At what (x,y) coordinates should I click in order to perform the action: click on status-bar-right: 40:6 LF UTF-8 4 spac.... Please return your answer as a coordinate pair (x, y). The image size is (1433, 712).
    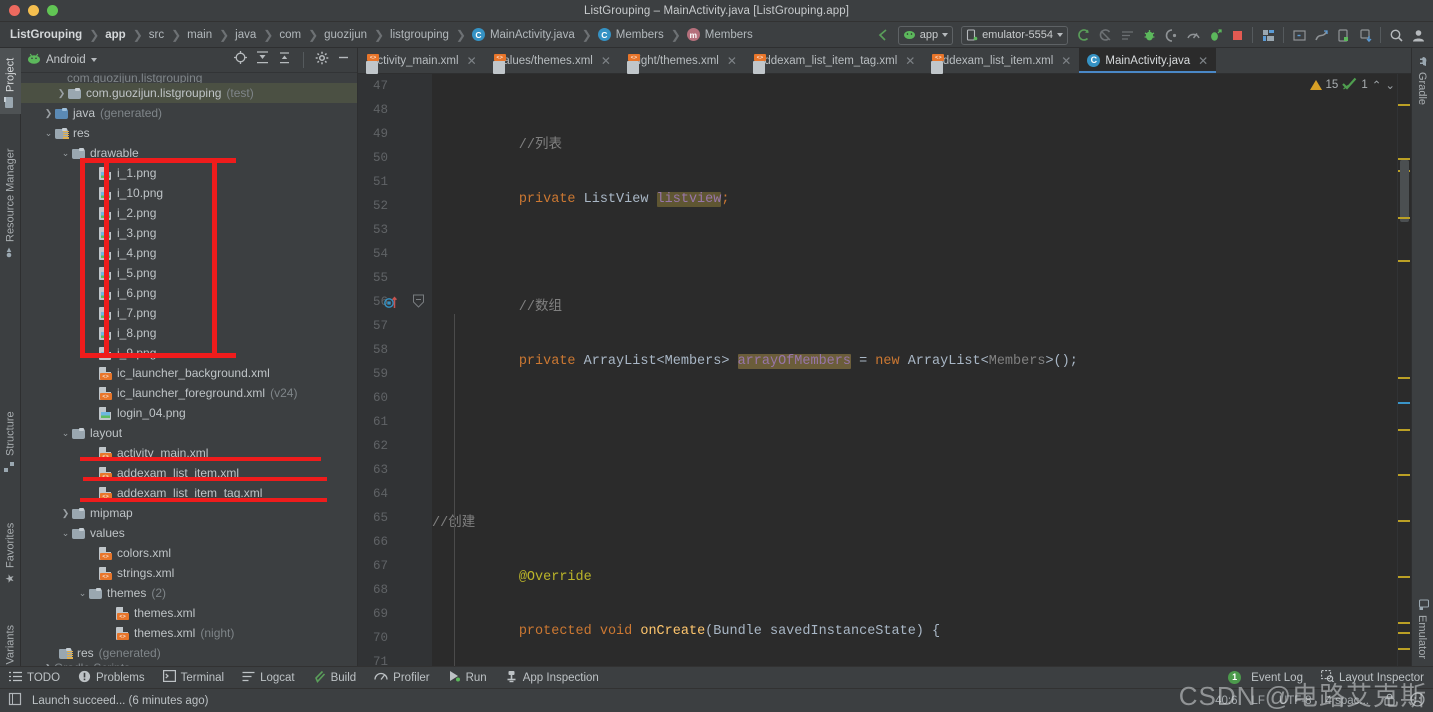
    Looking at the image, I should click on (1324, 700).